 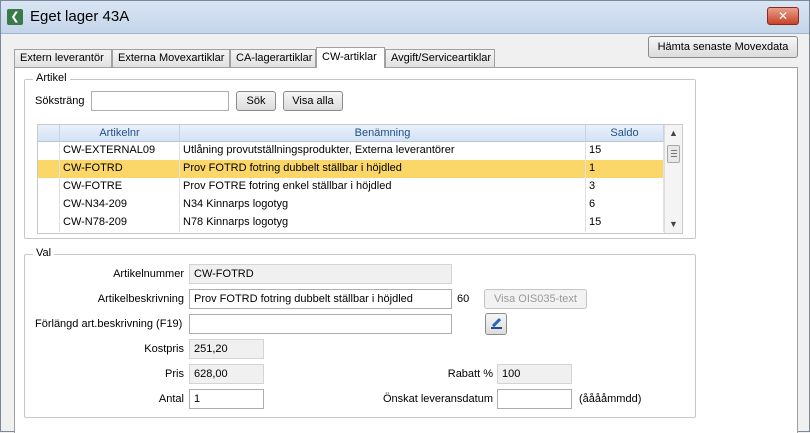 I want to click on edit-description-button, so click(x=496, y=324).